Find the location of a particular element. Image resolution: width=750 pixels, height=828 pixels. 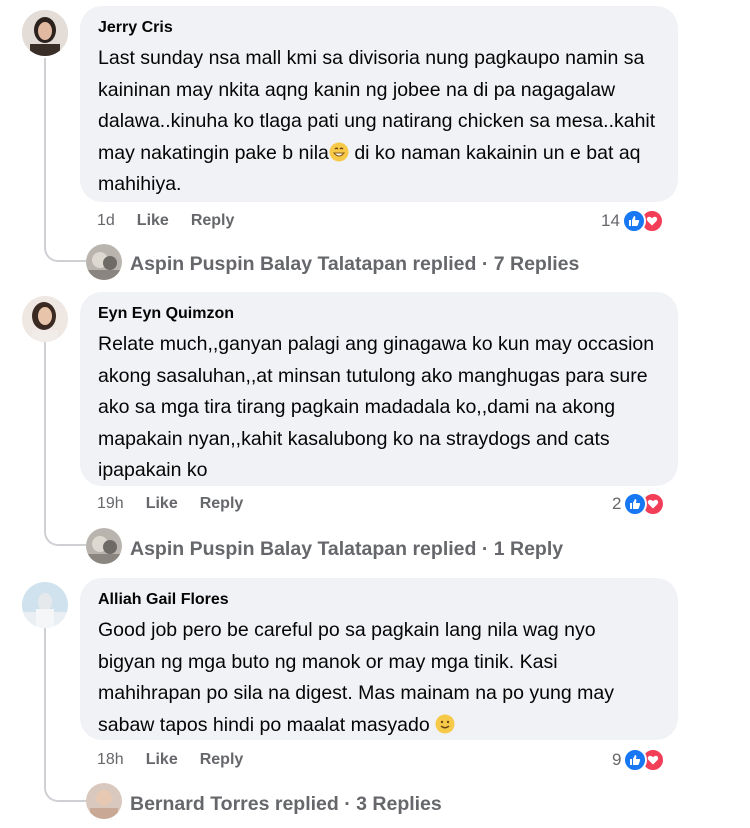

smiling-face-icon is located at coordinates (445, 723).